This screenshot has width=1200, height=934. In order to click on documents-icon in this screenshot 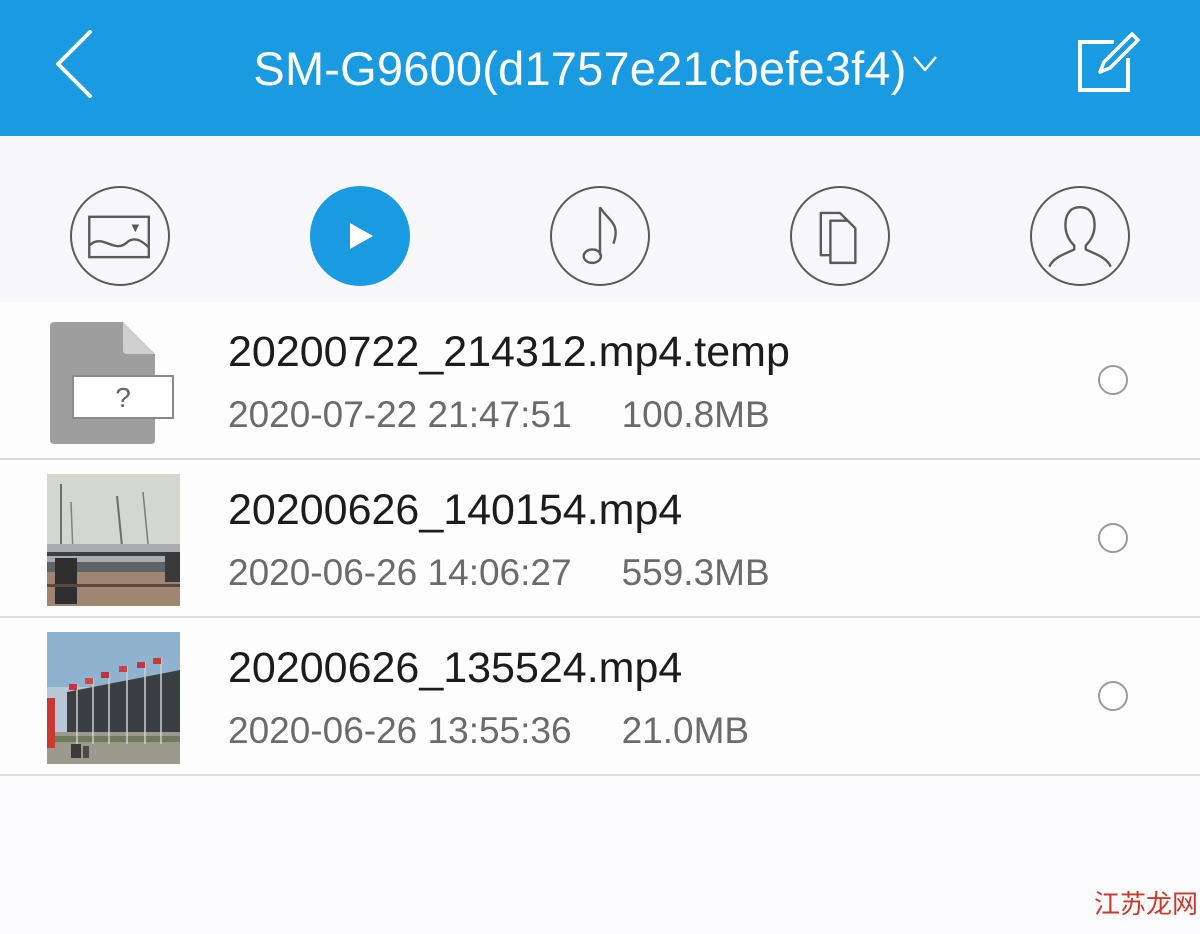, I will do `click(838, 238)`.